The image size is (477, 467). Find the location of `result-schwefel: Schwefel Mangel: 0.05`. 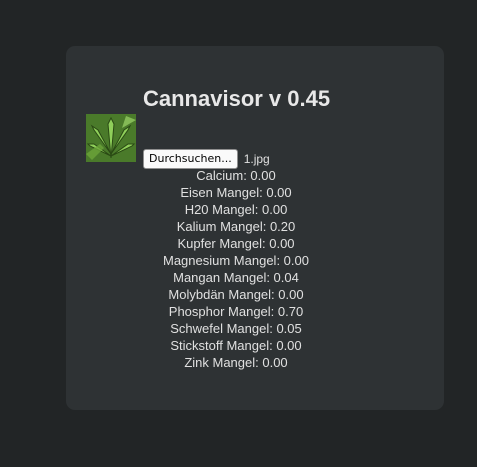

result-schwefel: Schwefel Mangel: 0.05 is located at coordinates (236, 328).